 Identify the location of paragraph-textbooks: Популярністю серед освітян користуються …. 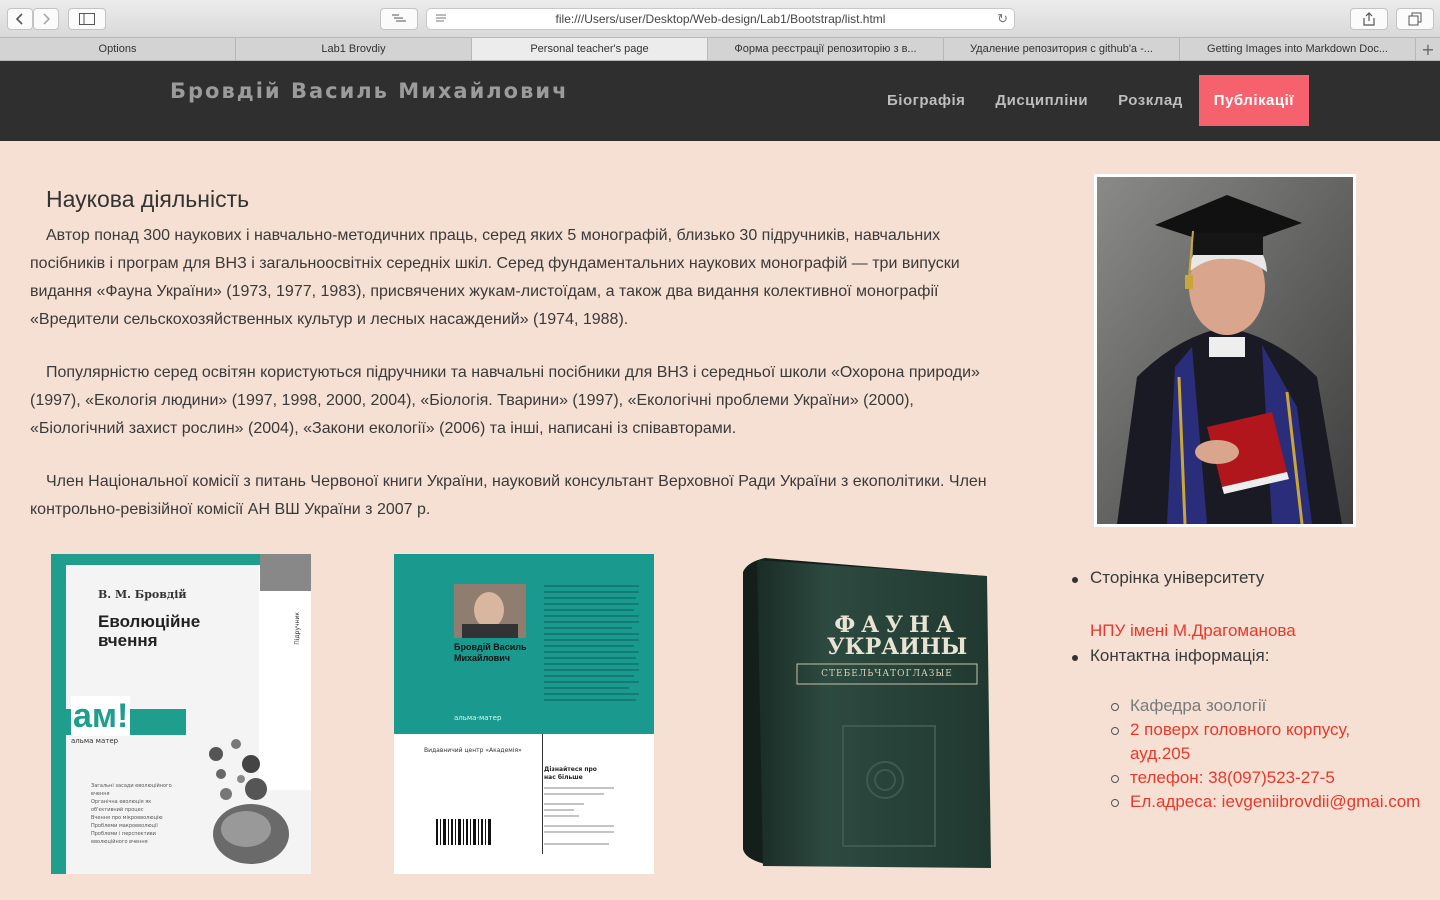
(505, 400).